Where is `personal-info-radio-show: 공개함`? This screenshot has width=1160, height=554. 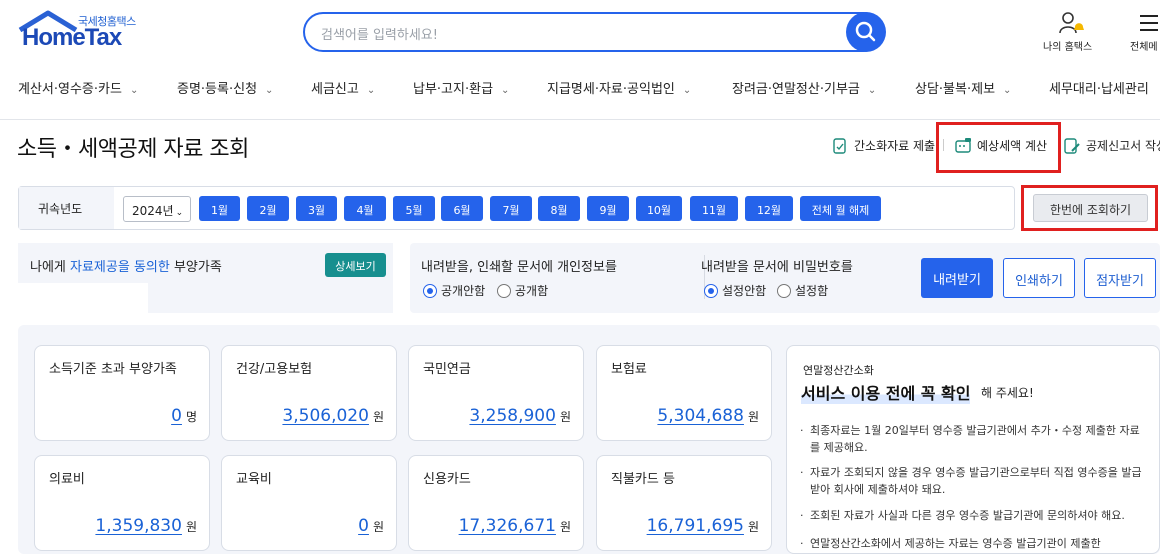
personal-info-radio-show: 공개함 is located at coordinates (522, 290).